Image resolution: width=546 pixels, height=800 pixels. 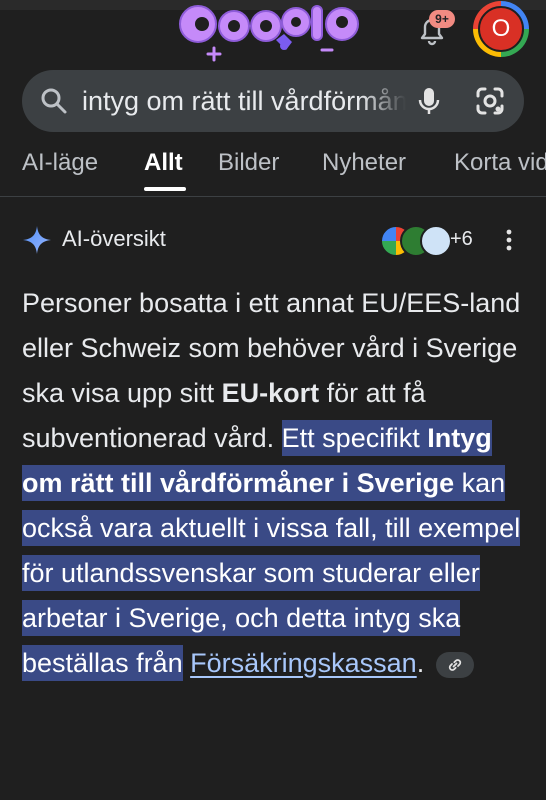 I want to click on divider, so click(x=273, y=196).